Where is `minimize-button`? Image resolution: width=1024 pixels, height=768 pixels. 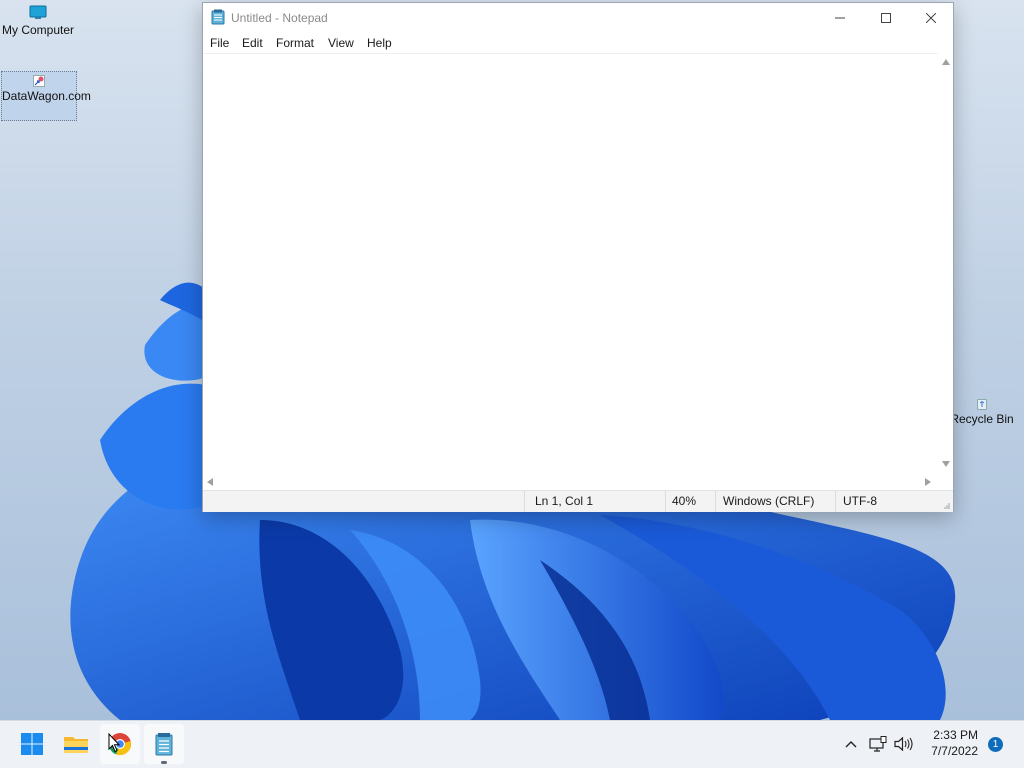
minimize-button is located at coordinates (840, 18).